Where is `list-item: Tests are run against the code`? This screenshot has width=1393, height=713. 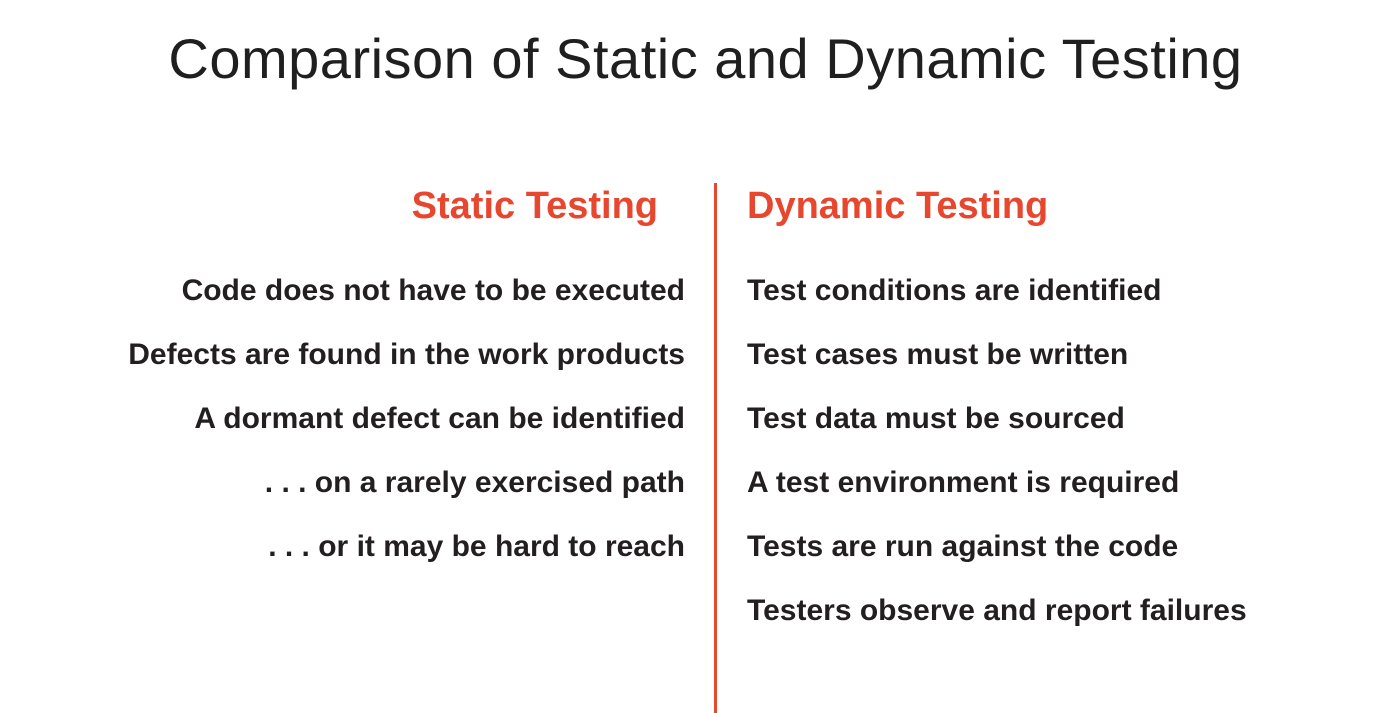
list-item: Tests are run against the code is located at coordinates (963, 546).